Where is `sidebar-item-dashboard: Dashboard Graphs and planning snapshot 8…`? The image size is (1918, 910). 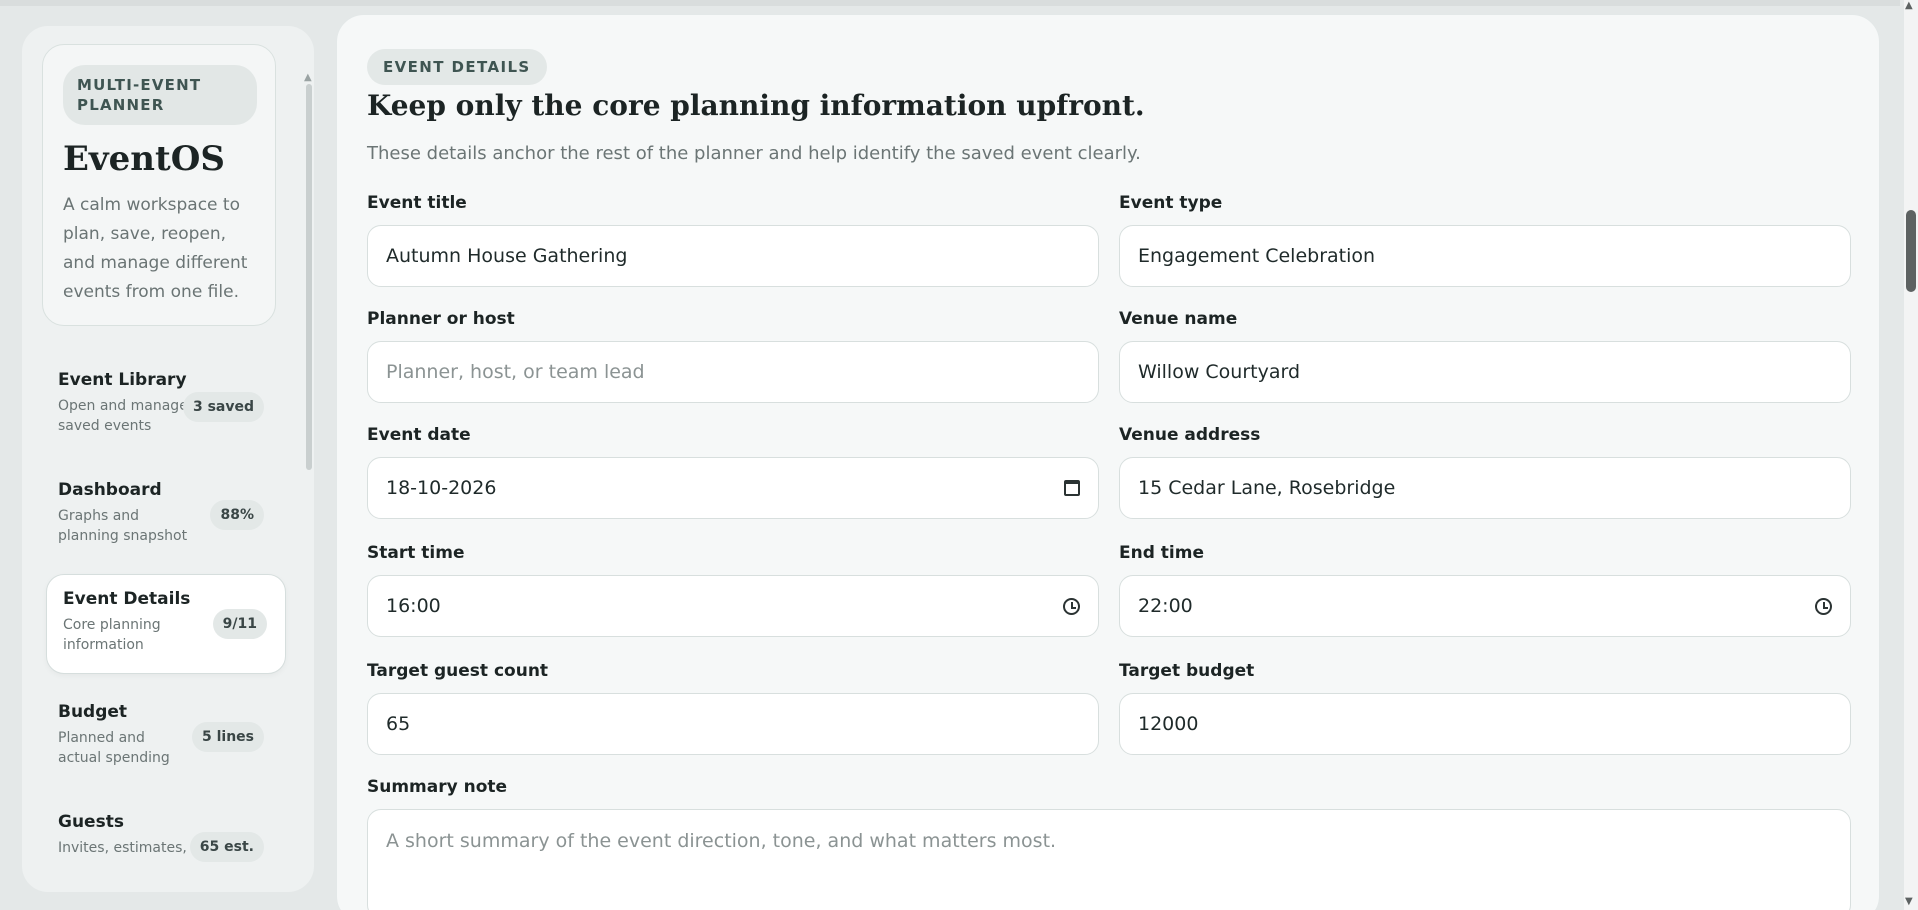
sidebar-item-dashboard: Dashboard Graphs and planning snapshot 8… is located at coordinates (162, 516).